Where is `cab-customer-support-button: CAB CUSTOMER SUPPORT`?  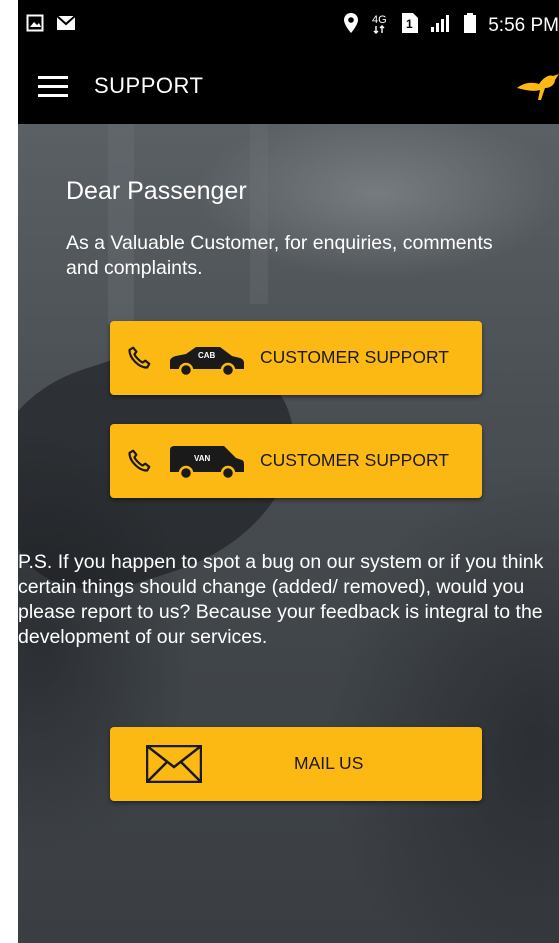 cab-customer-support-button: CAB CUSTOMER SUPPORT is located at coordinates (296, 358).